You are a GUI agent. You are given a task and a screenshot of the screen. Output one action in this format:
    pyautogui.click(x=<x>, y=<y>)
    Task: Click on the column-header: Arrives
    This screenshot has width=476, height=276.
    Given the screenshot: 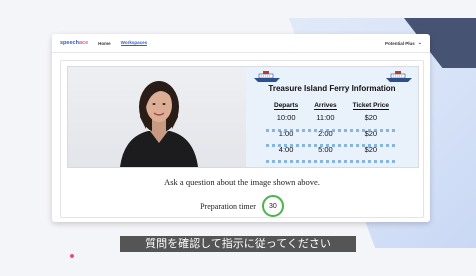 What is the action you would take?
    pyautogui.click(x=325, y=106)
    